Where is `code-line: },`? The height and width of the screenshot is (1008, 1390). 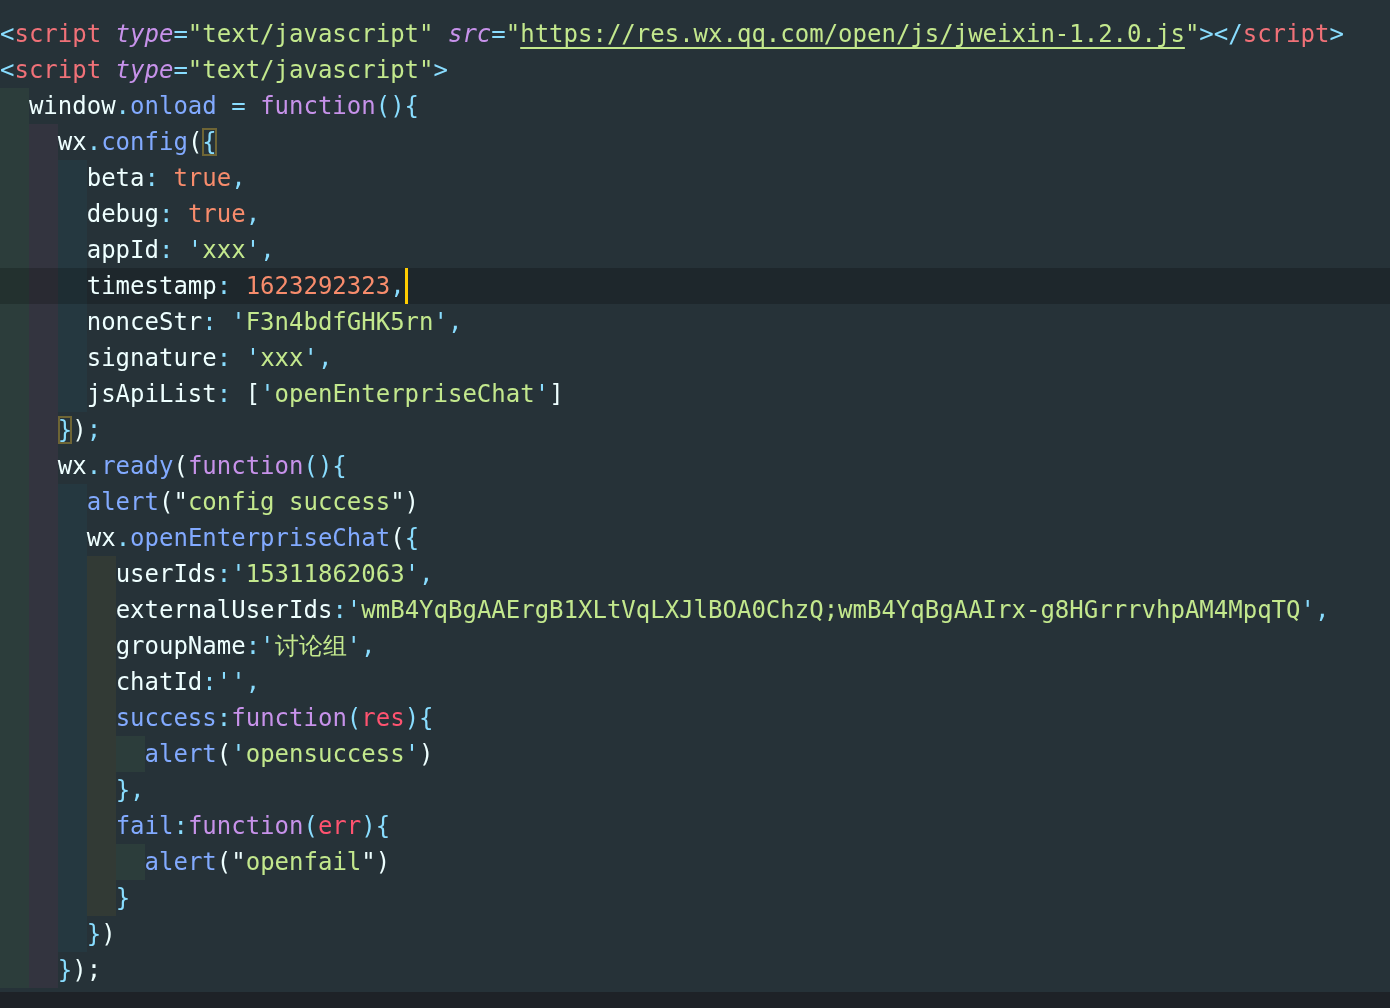 code-line: }, is located at coordinates (72, 790).